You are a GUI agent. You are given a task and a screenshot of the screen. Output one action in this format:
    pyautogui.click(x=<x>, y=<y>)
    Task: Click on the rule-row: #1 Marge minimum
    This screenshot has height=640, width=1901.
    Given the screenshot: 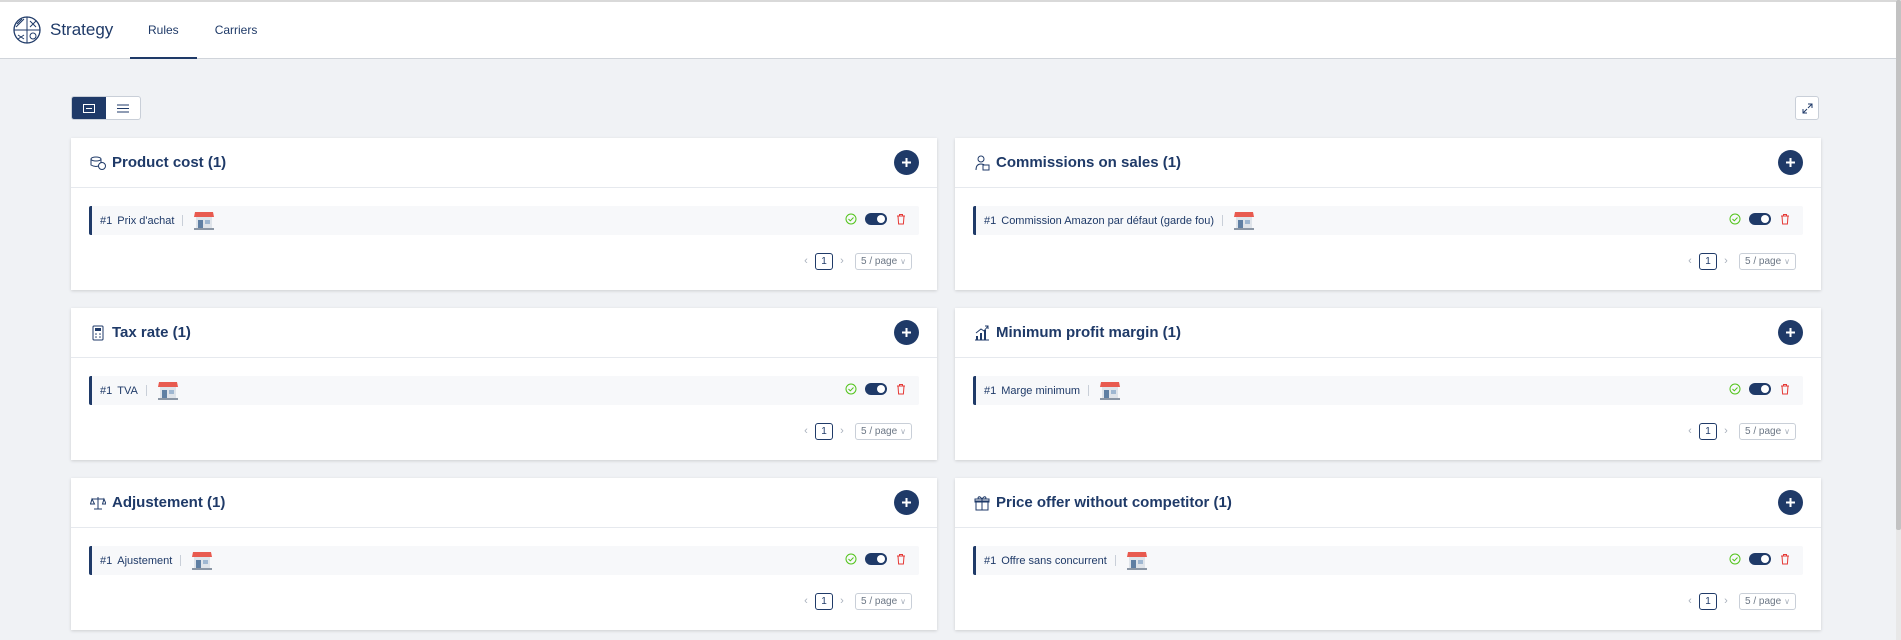 What is the action you would take?
    pyautogui.click(x=1388, y=390)
    